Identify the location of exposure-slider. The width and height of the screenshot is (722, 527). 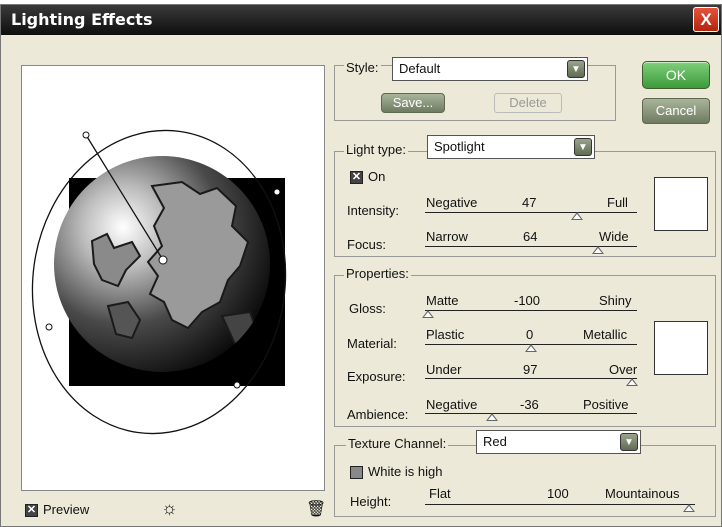
(531, 378).